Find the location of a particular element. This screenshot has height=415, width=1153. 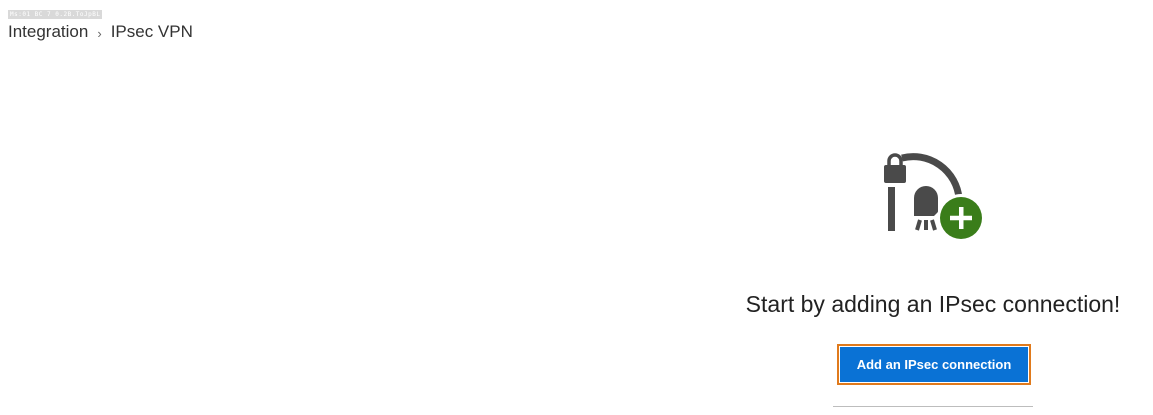

breadcrumb: Integration › IPsec VPN is located at coordinates (100, 32).